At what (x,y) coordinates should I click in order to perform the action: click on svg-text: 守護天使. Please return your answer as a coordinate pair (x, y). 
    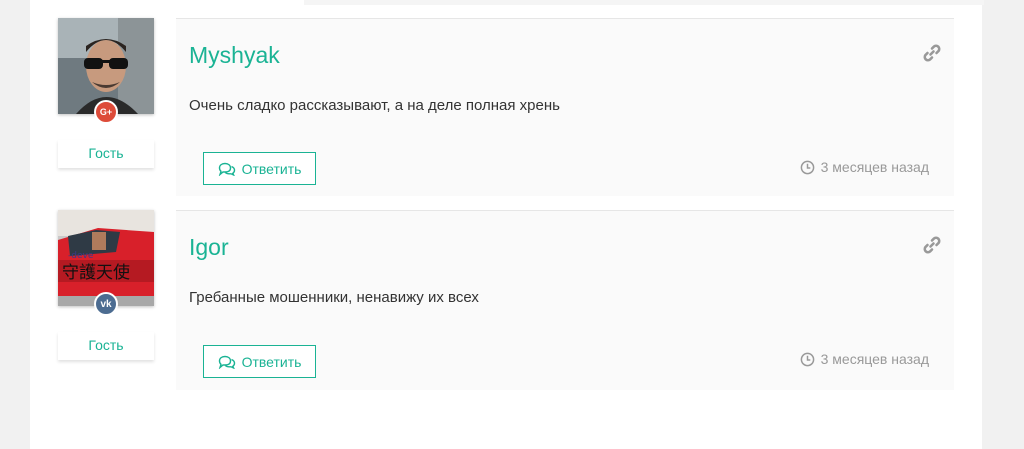
    Looking at the image, I should click on (96, 272).